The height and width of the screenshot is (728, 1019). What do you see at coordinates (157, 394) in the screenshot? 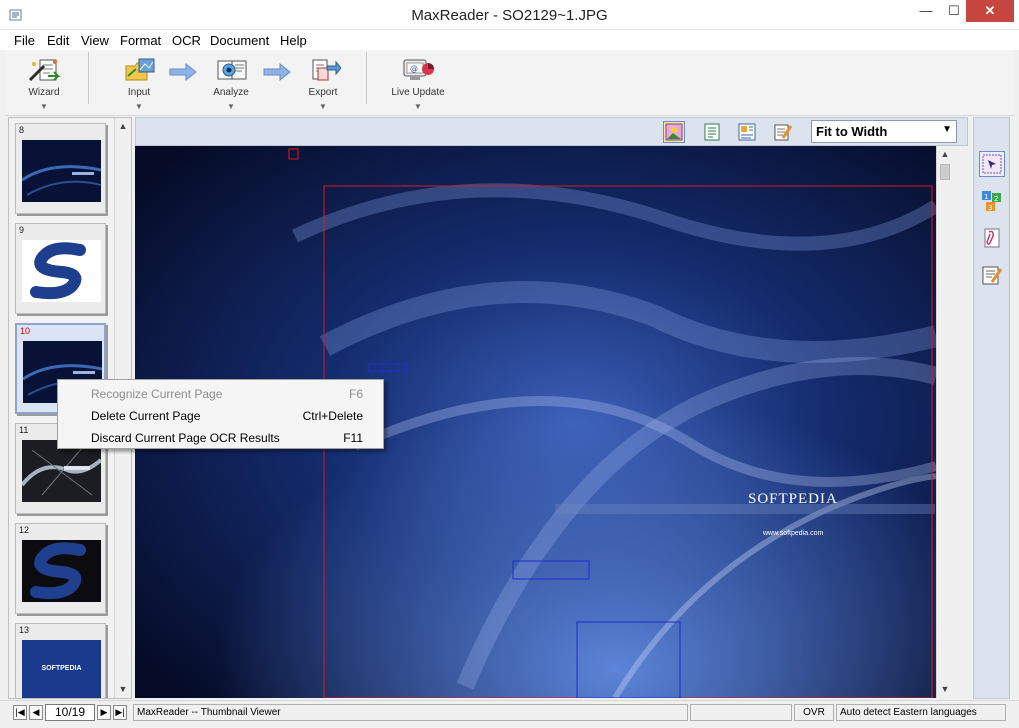
I see `menu-item-label: Recognize Current Page` at bounding box center [157, 394].